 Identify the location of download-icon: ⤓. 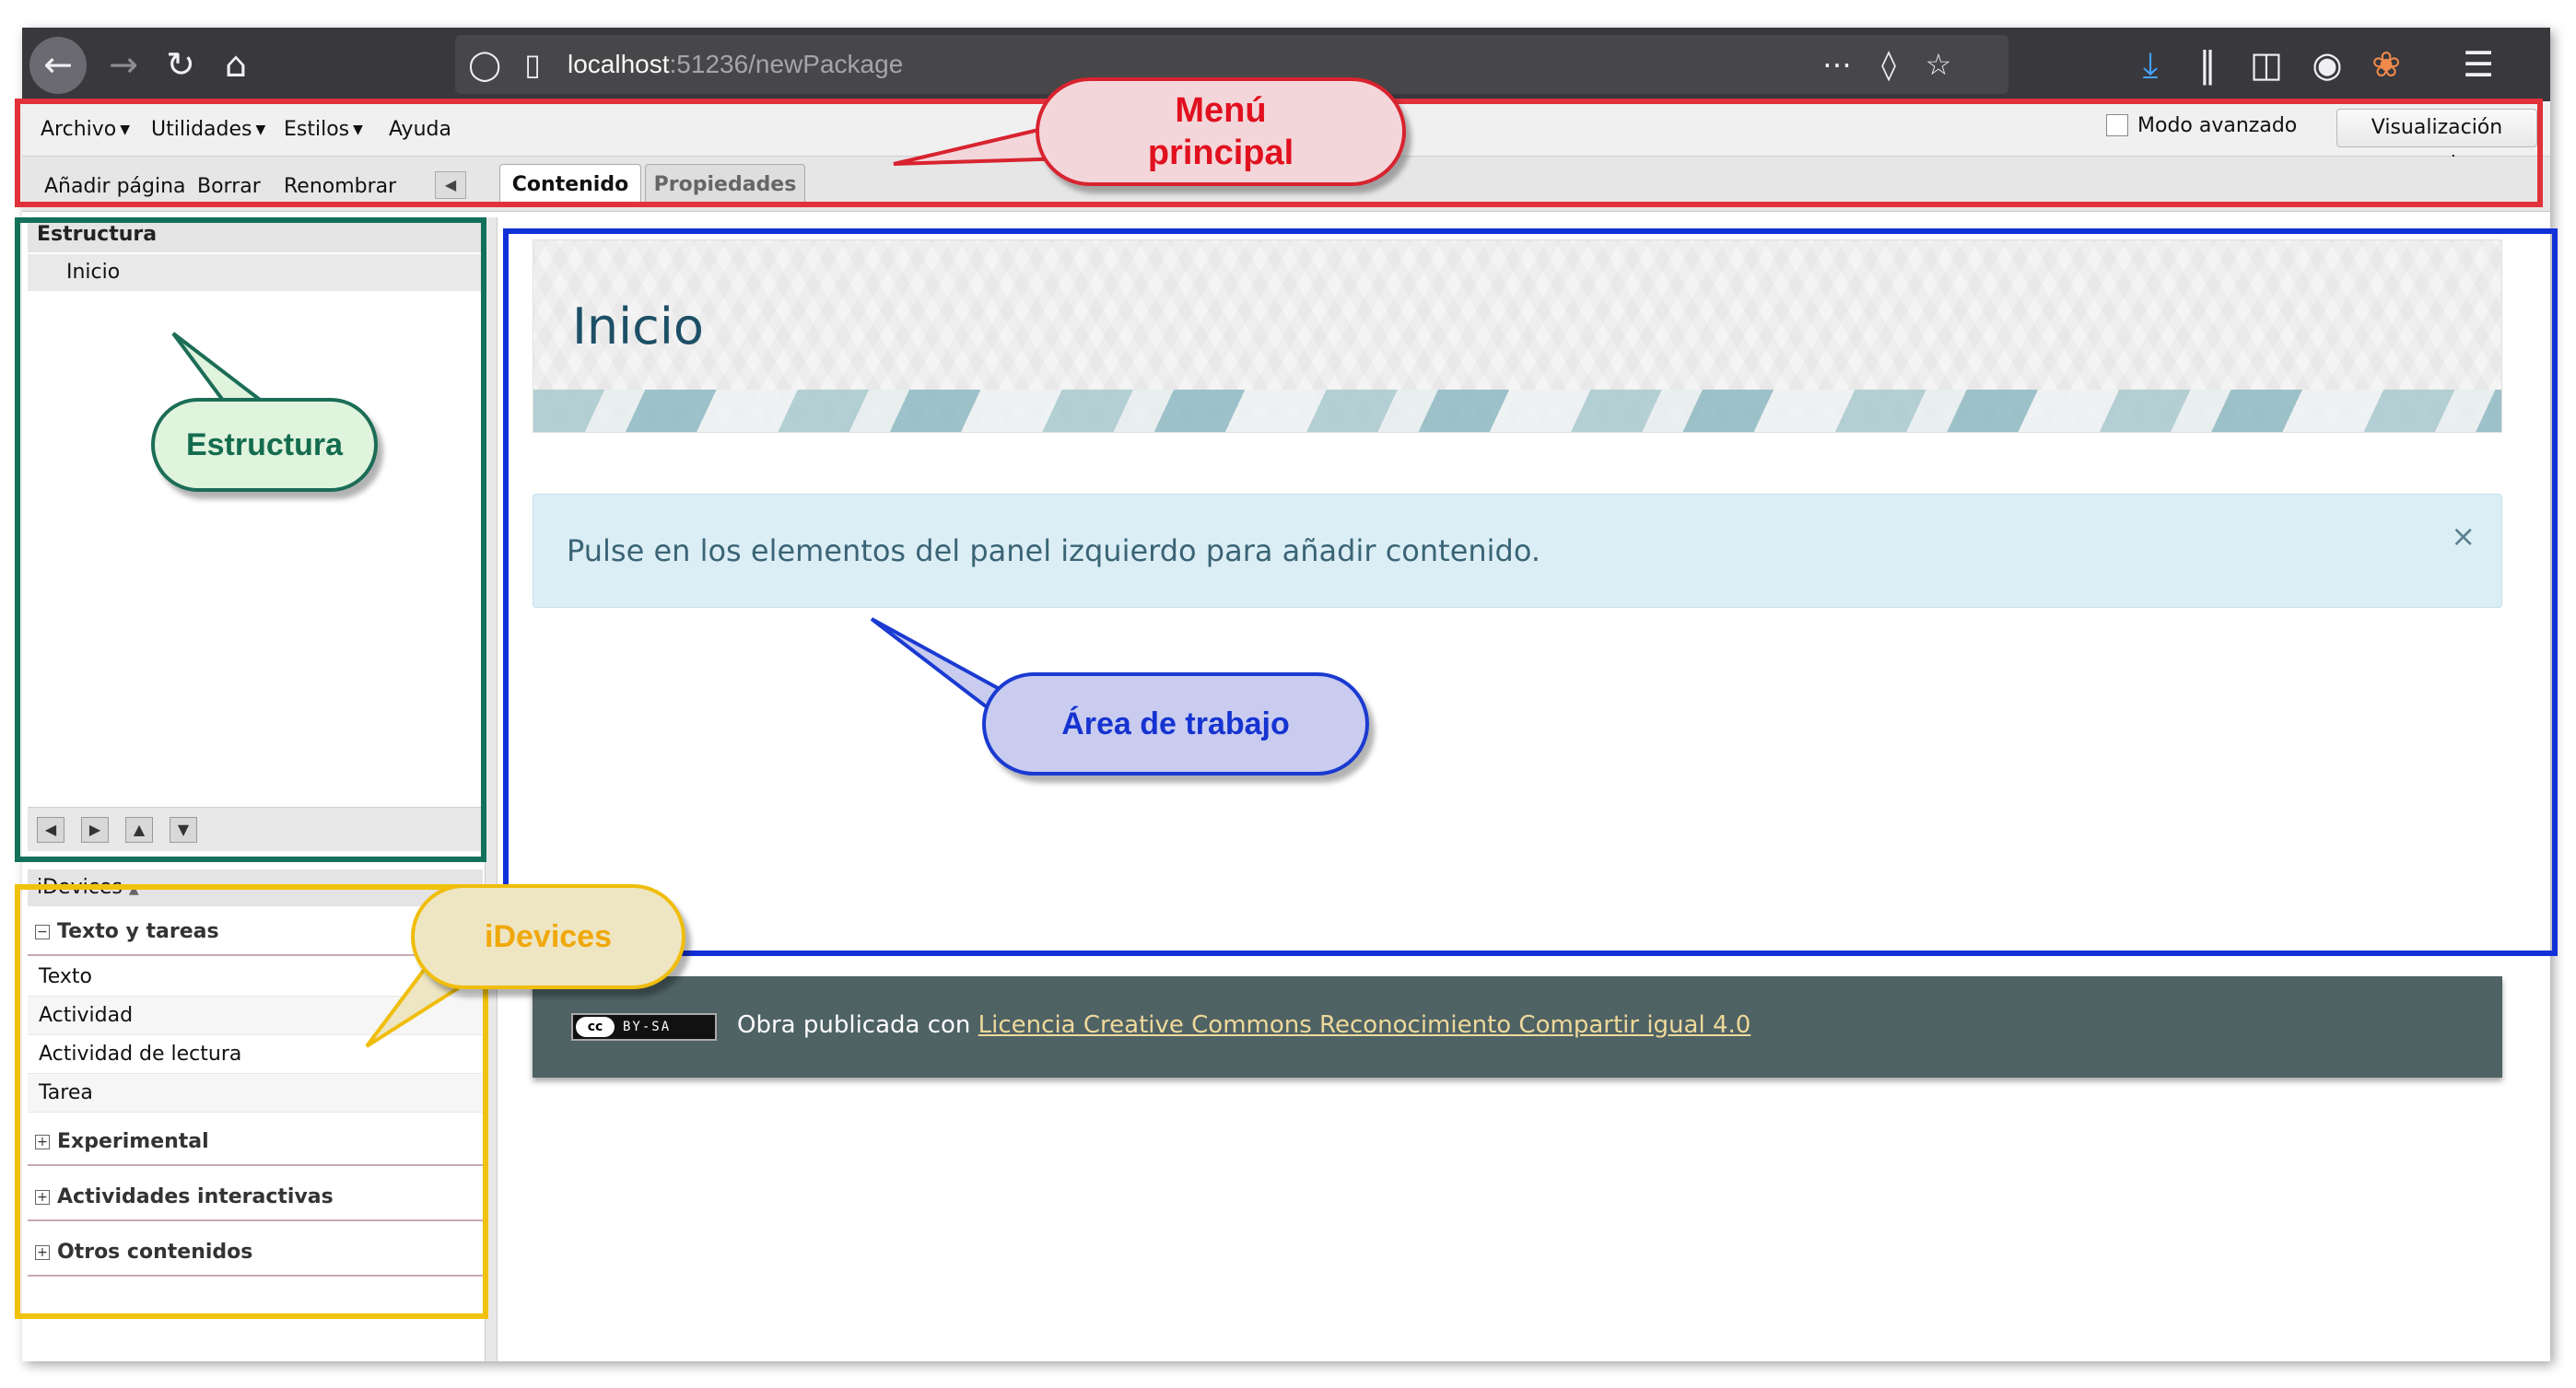
(2150, 64).